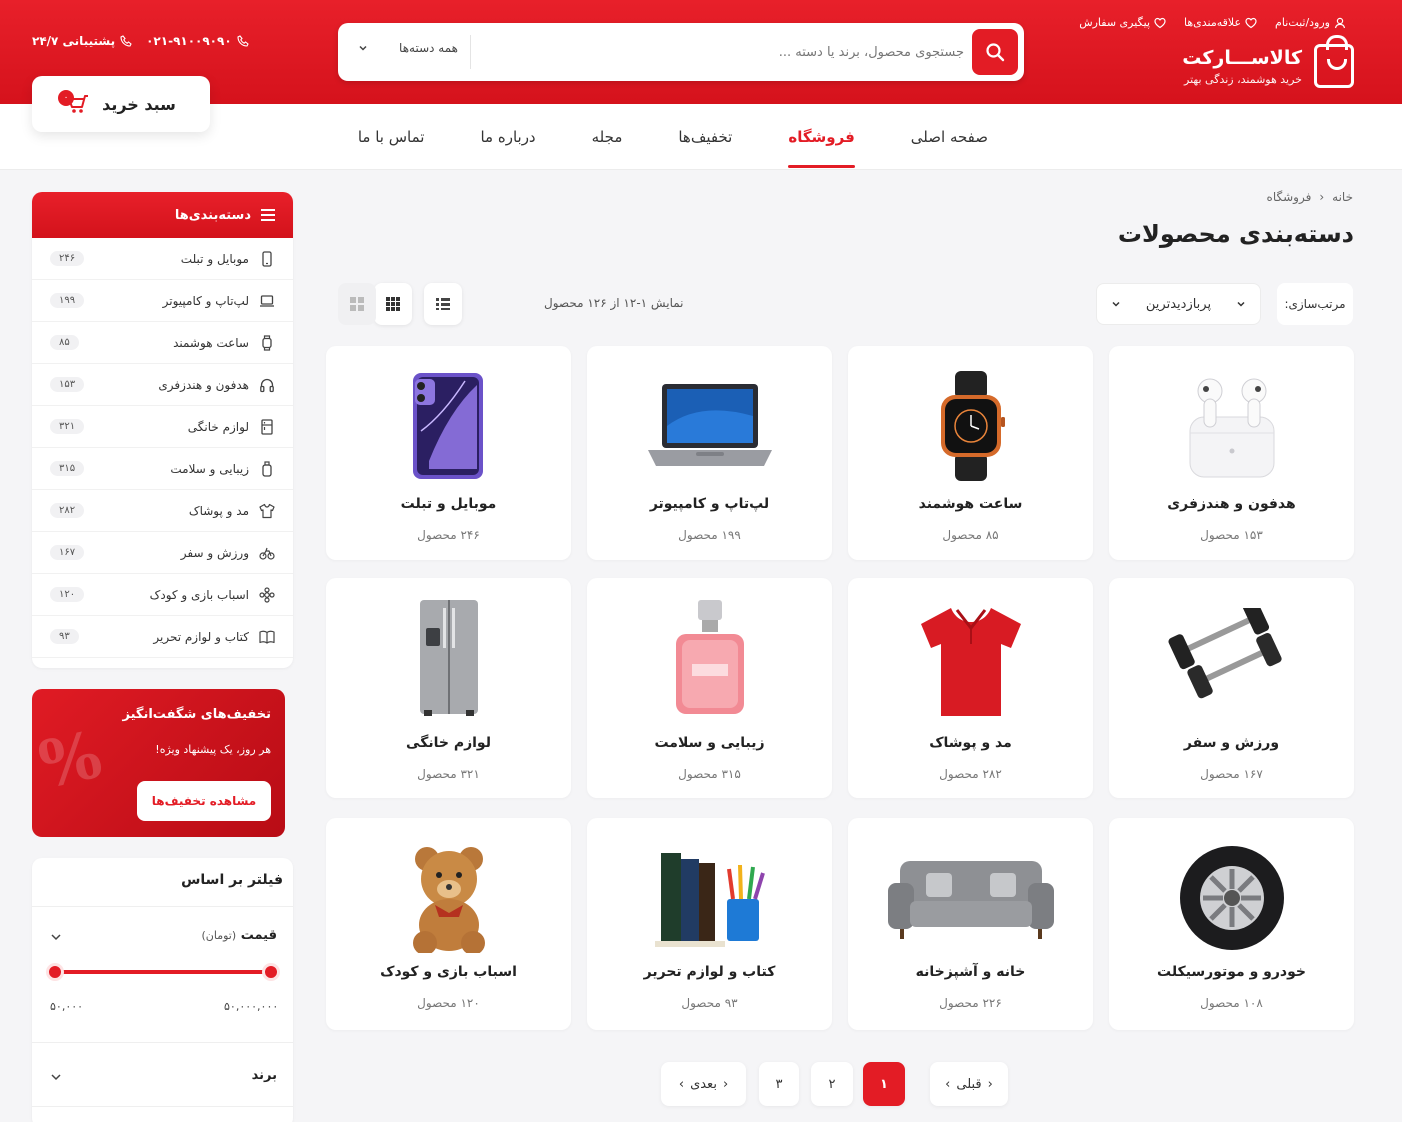 The height and width of the screenshot is (1122, 1402). What do you see at coordinates (1289, 197) in the screenshot?
I see `breadcrumb-shop: فروشگاه` at bounding box center [1289, 197].